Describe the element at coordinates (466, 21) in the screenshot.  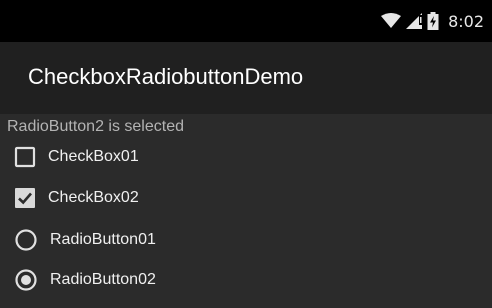
I see `status-time: 8:02` at that location.